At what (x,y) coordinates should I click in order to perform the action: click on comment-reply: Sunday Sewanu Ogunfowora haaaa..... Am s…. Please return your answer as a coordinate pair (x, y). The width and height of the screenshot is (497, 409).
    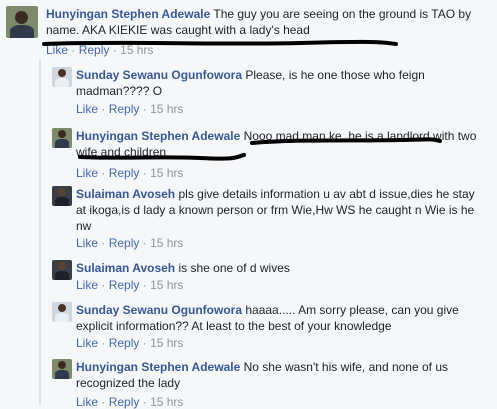
    Looking at the image, I should click on (272, 327).